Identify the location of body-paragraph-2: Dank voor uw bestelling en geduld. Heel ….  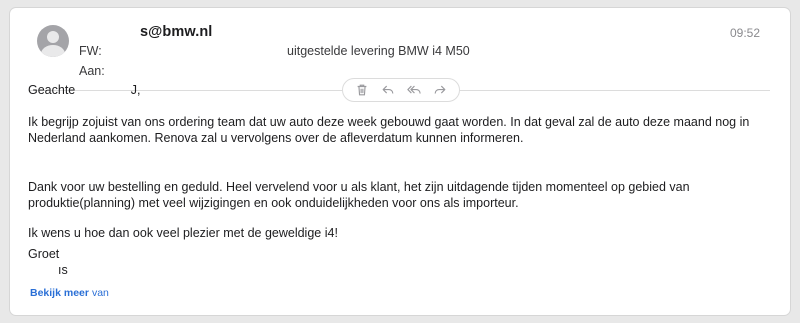
(359, 195).